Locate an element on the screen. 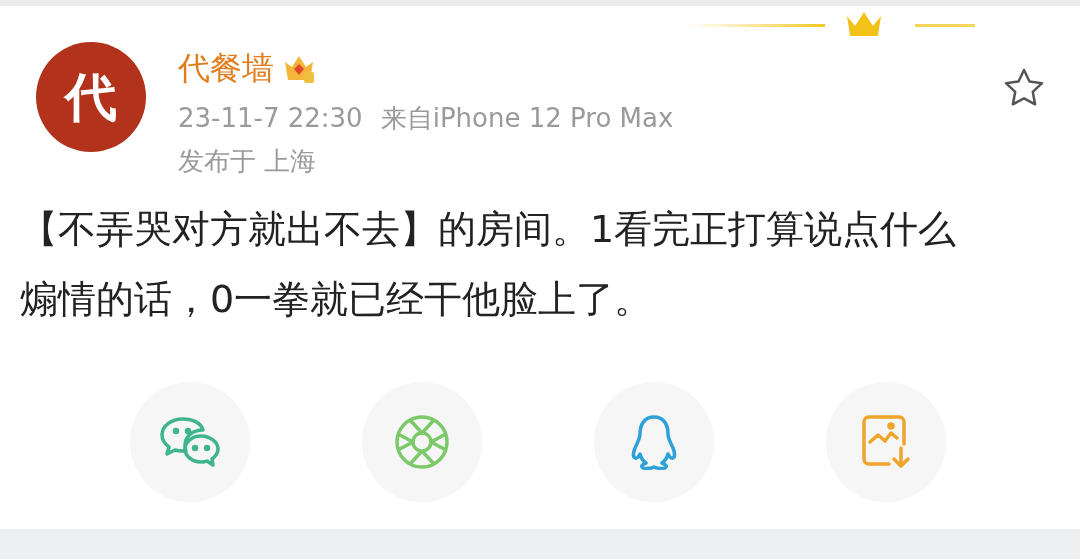 This screenshot has height=559, width=1080. post-location: 发布于 上海 is located at coordinates (248, 161).